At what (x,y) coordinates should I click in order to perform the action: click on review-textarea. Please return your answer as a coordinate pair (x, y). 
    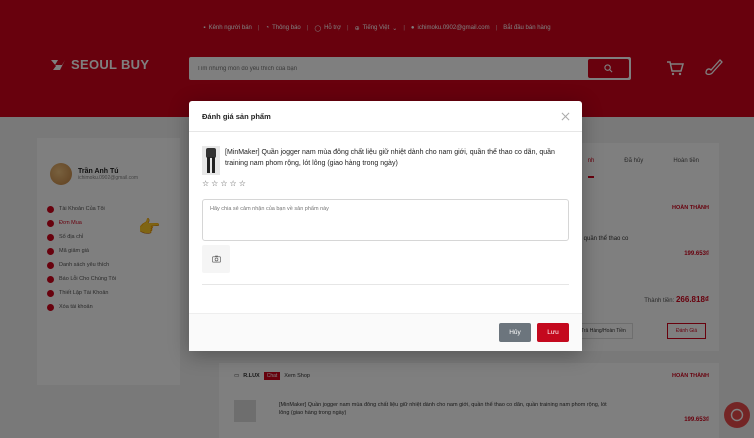
    Looking at the image, I should click on (385, 220).